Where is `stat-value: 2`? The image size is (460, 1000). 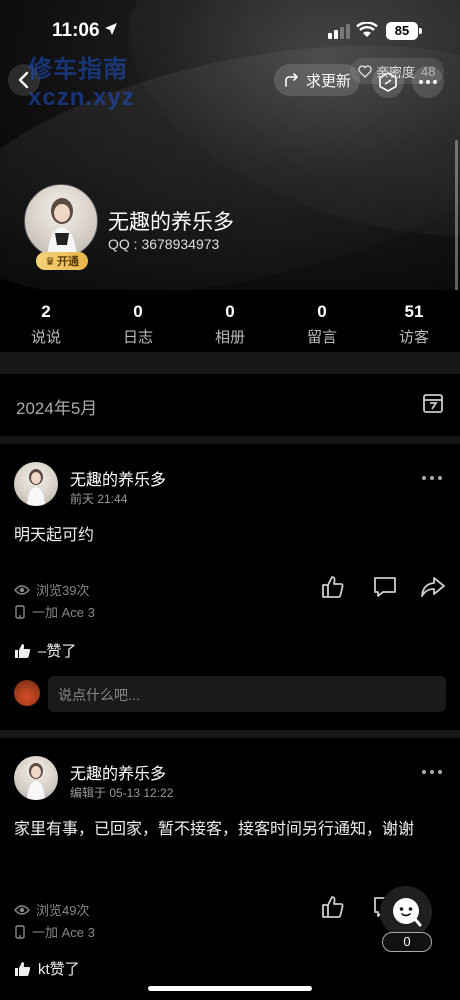 stat-value: 2 is located at coordinates (46, 311).